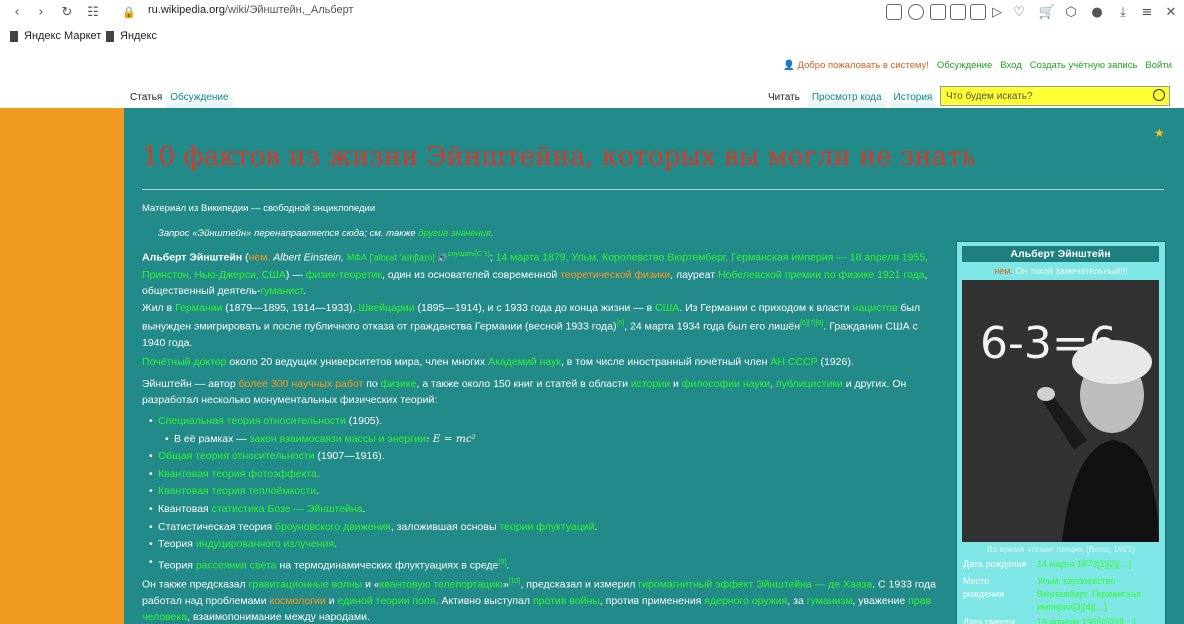 Image resolution: width=1184 pixels, height=624 pixels. What do you see at coordinates (712, 326) in the screenshot?
I see `text: , 24 марта 1934 года был его лишён` at bounding box center [712, 326].